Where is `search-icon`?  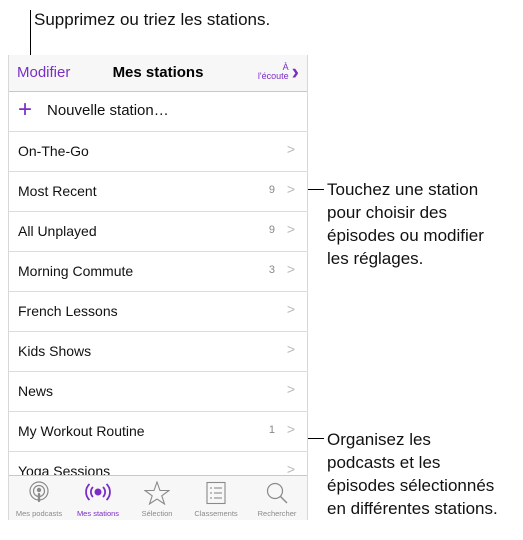
search-icon is located at coordinates (277, 493).